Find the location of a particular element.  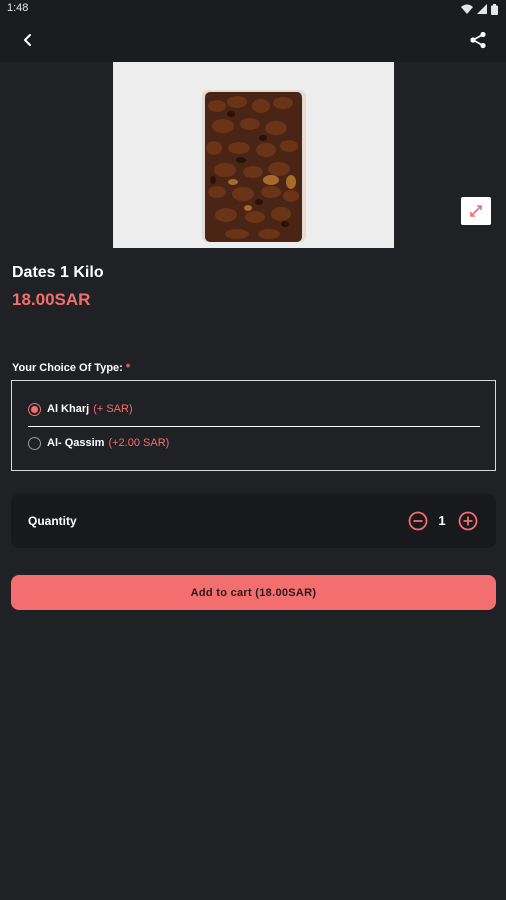

app-bar is located at coordinates (253, 40).